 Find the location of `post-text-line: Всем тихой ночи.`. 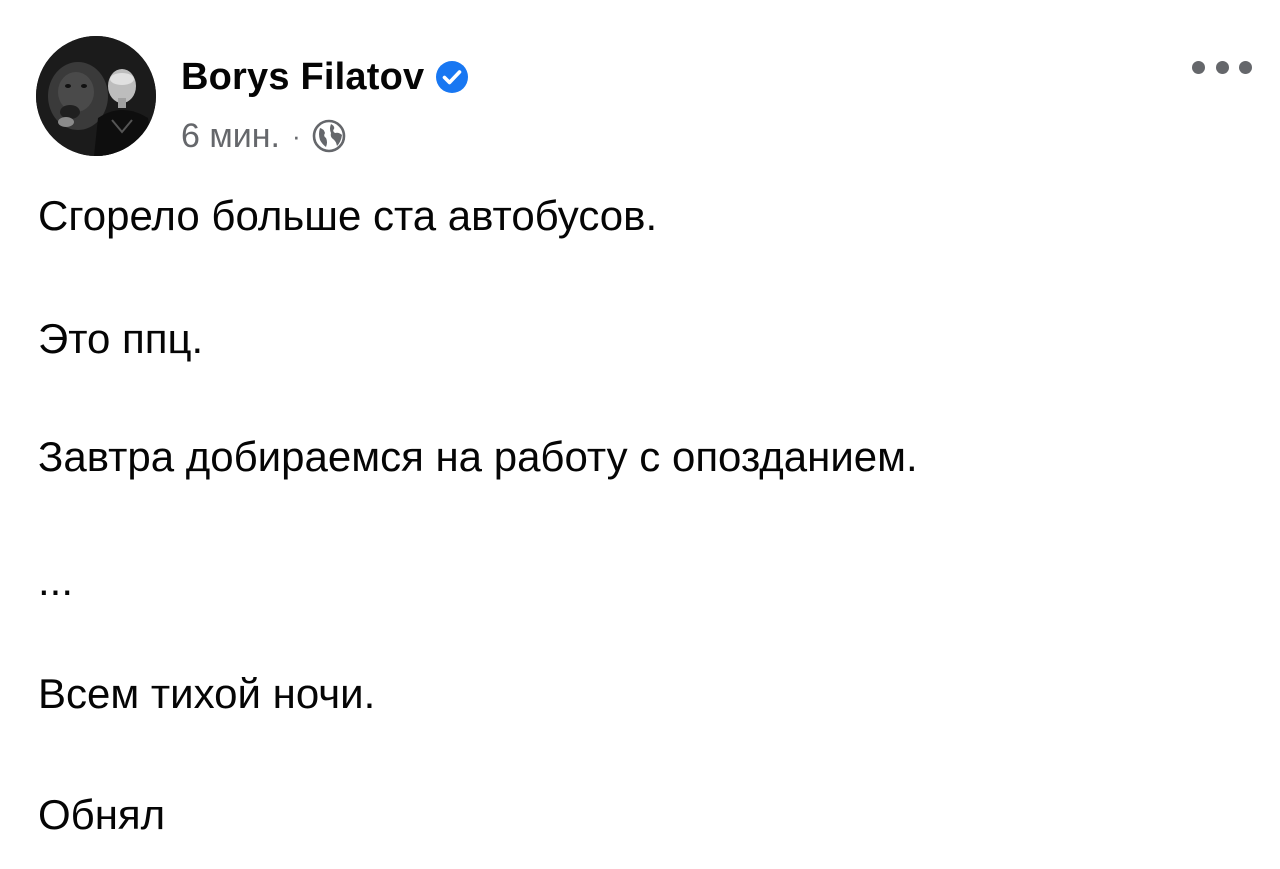

post-text-line: Всем тихой ночи. is located at coordinates (207, 693).